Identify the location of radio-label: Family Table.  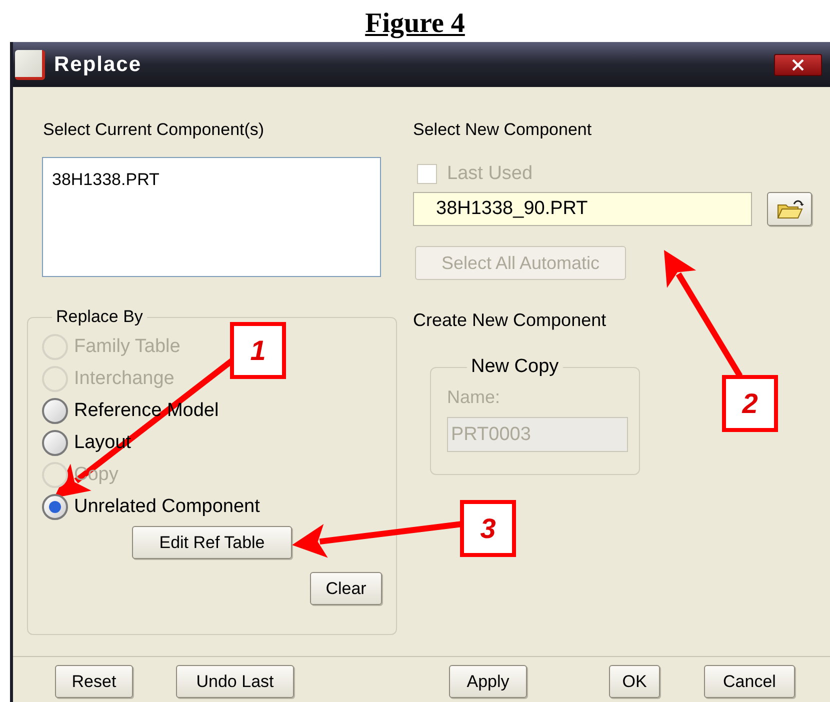
(127, 346).